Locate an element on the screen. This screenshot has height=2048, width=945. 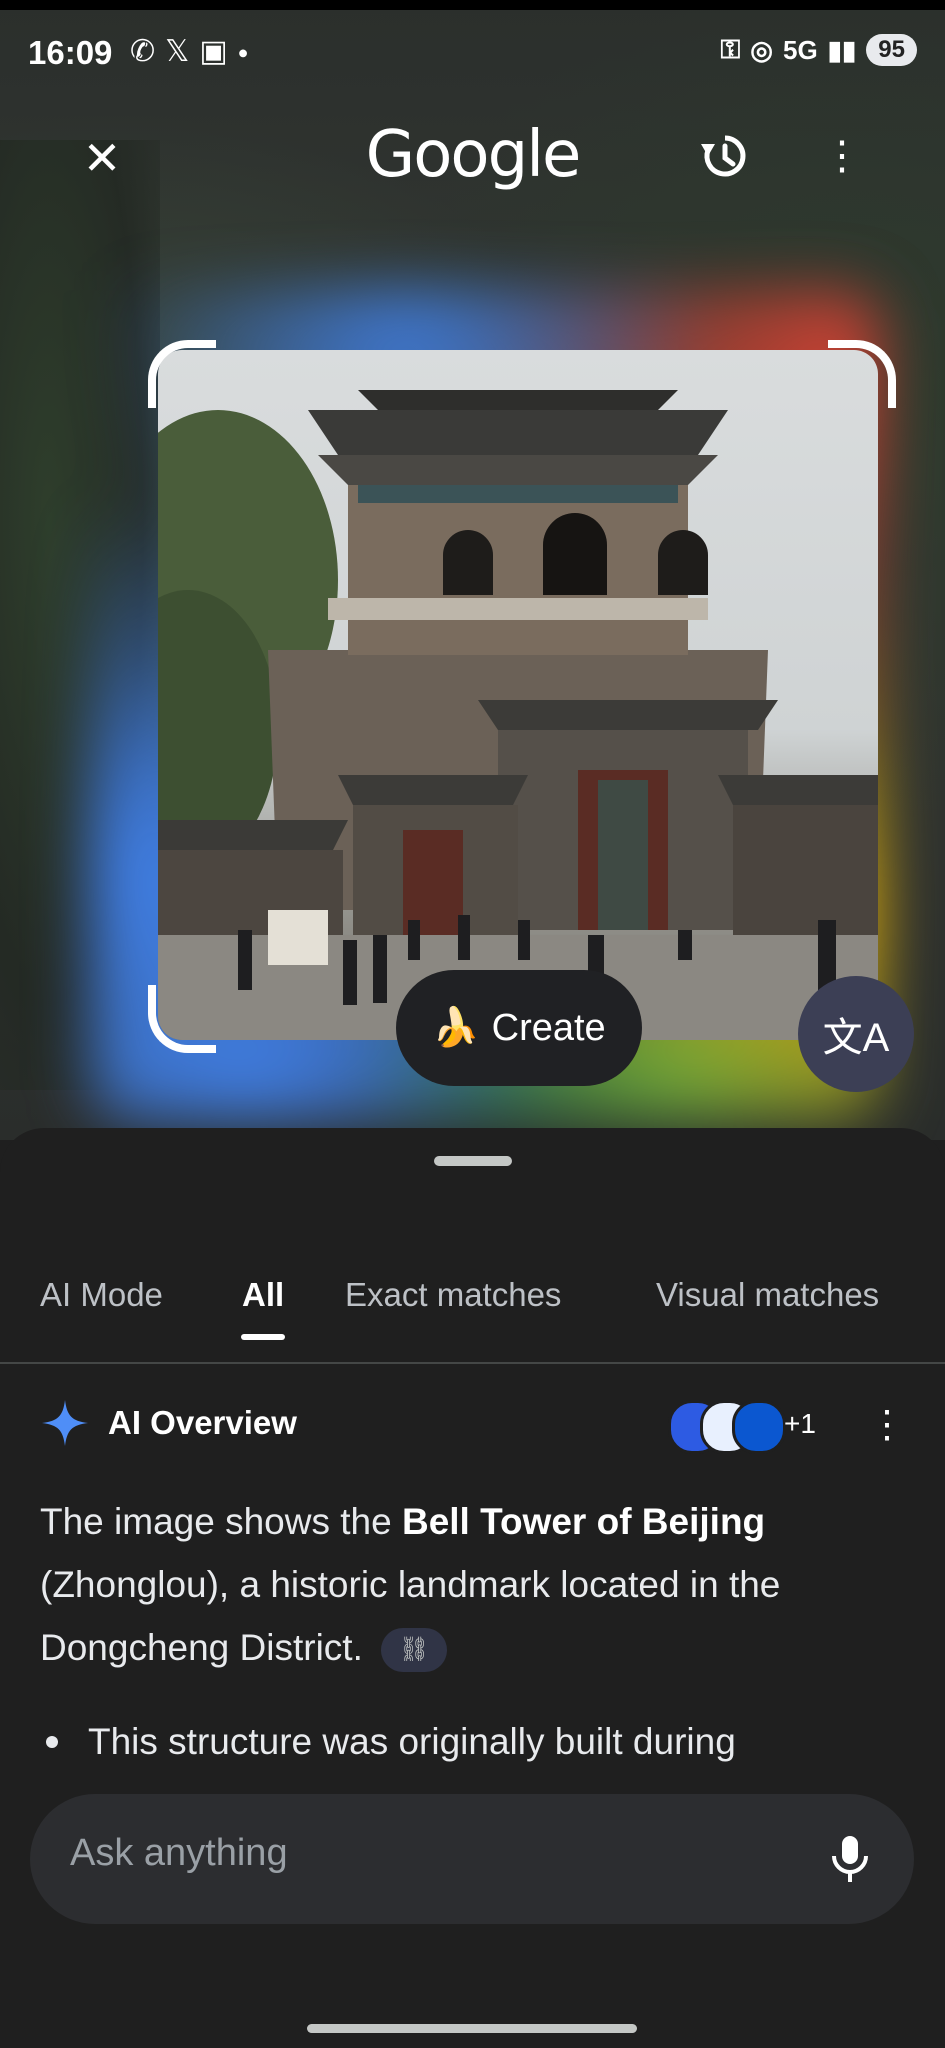
source-count: +1 is located at coordinates (800, 1424).